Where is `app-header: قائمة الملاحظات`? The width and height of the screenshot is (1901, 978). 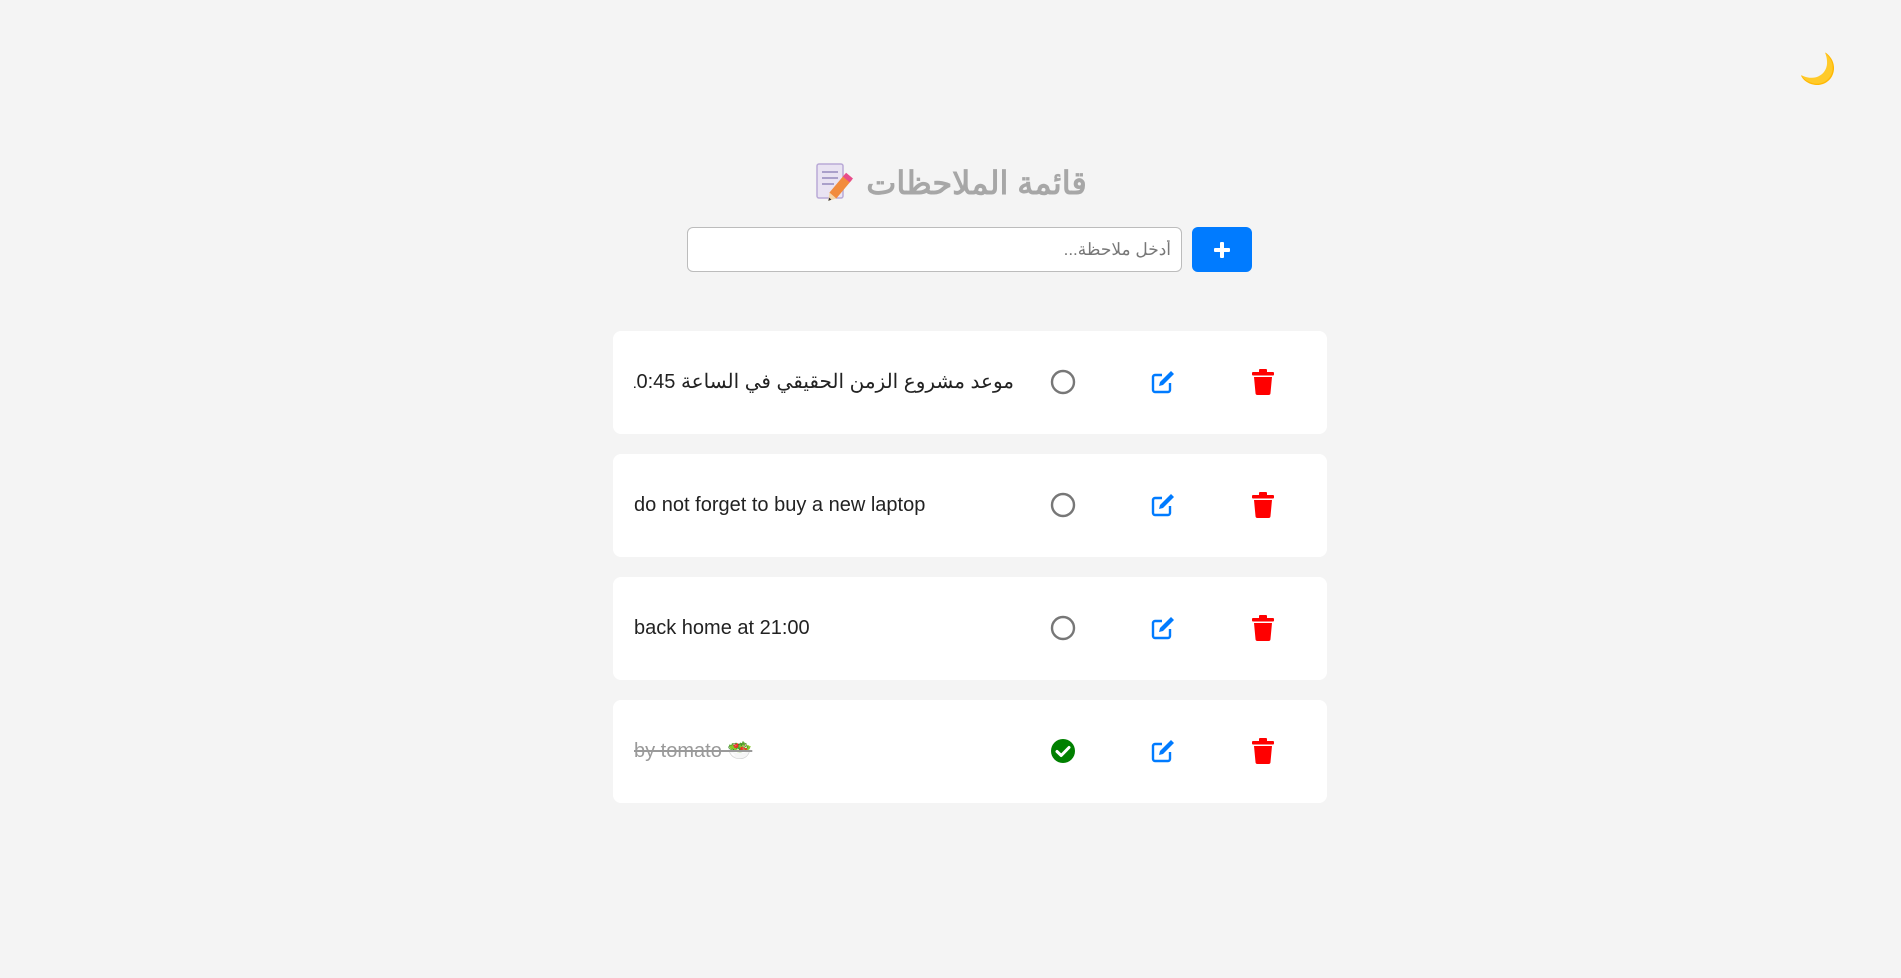 app-header: قائمة الملاحظات is located at coordinates (950, 183).